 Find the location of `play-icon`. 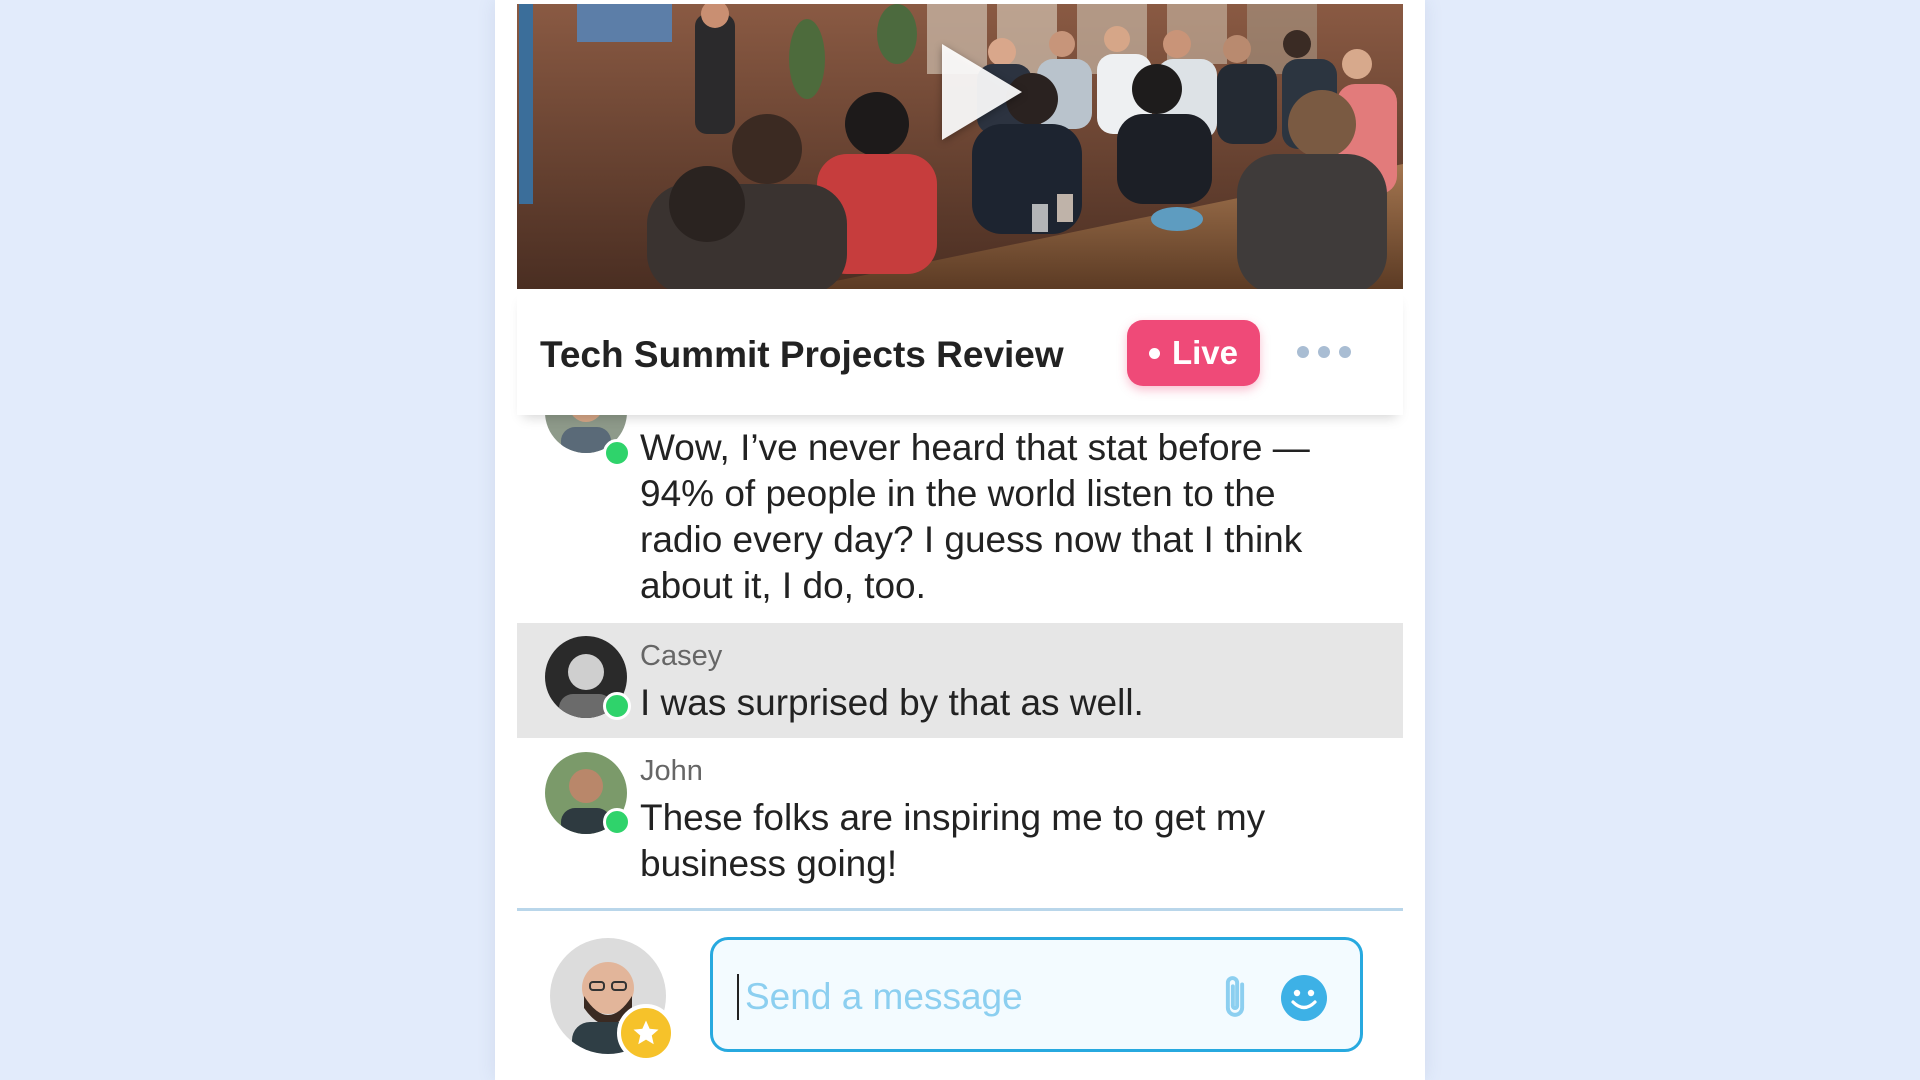

play-icon is located at coordinates (982, 92).